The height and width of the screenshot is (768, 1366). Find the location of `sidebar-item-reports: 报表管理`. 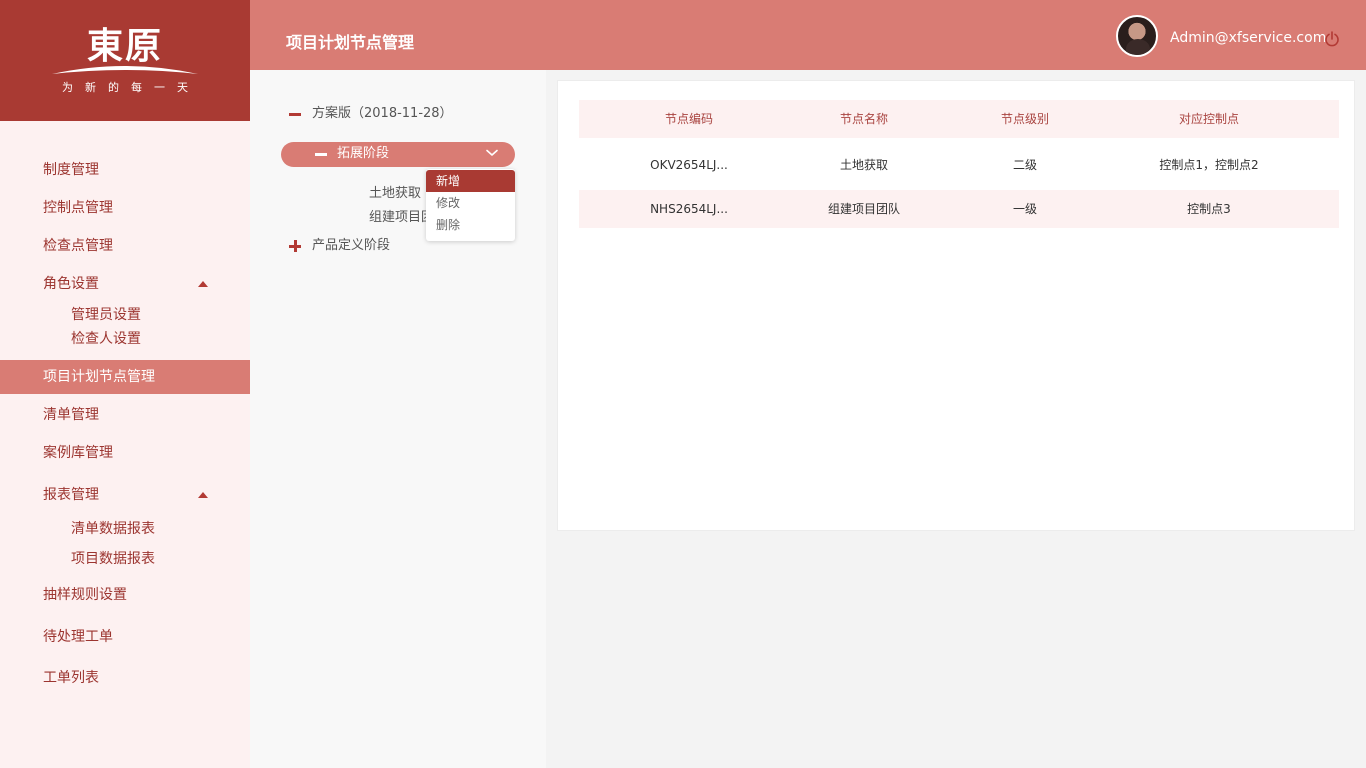

sidebar-item-reports: 报表管理 is located at coordinates (125, 495).